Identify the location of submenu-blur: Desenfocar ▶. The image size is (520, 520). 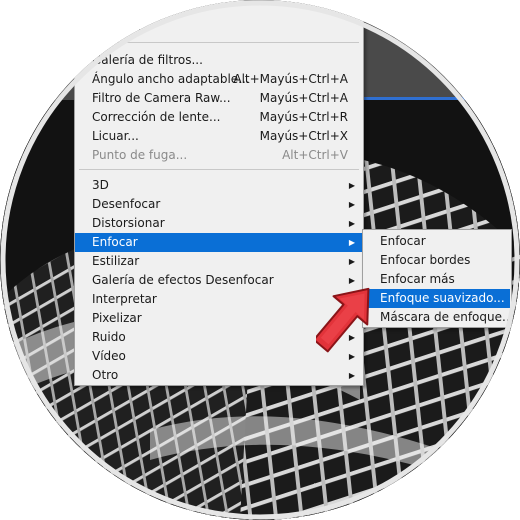
(219, 204).